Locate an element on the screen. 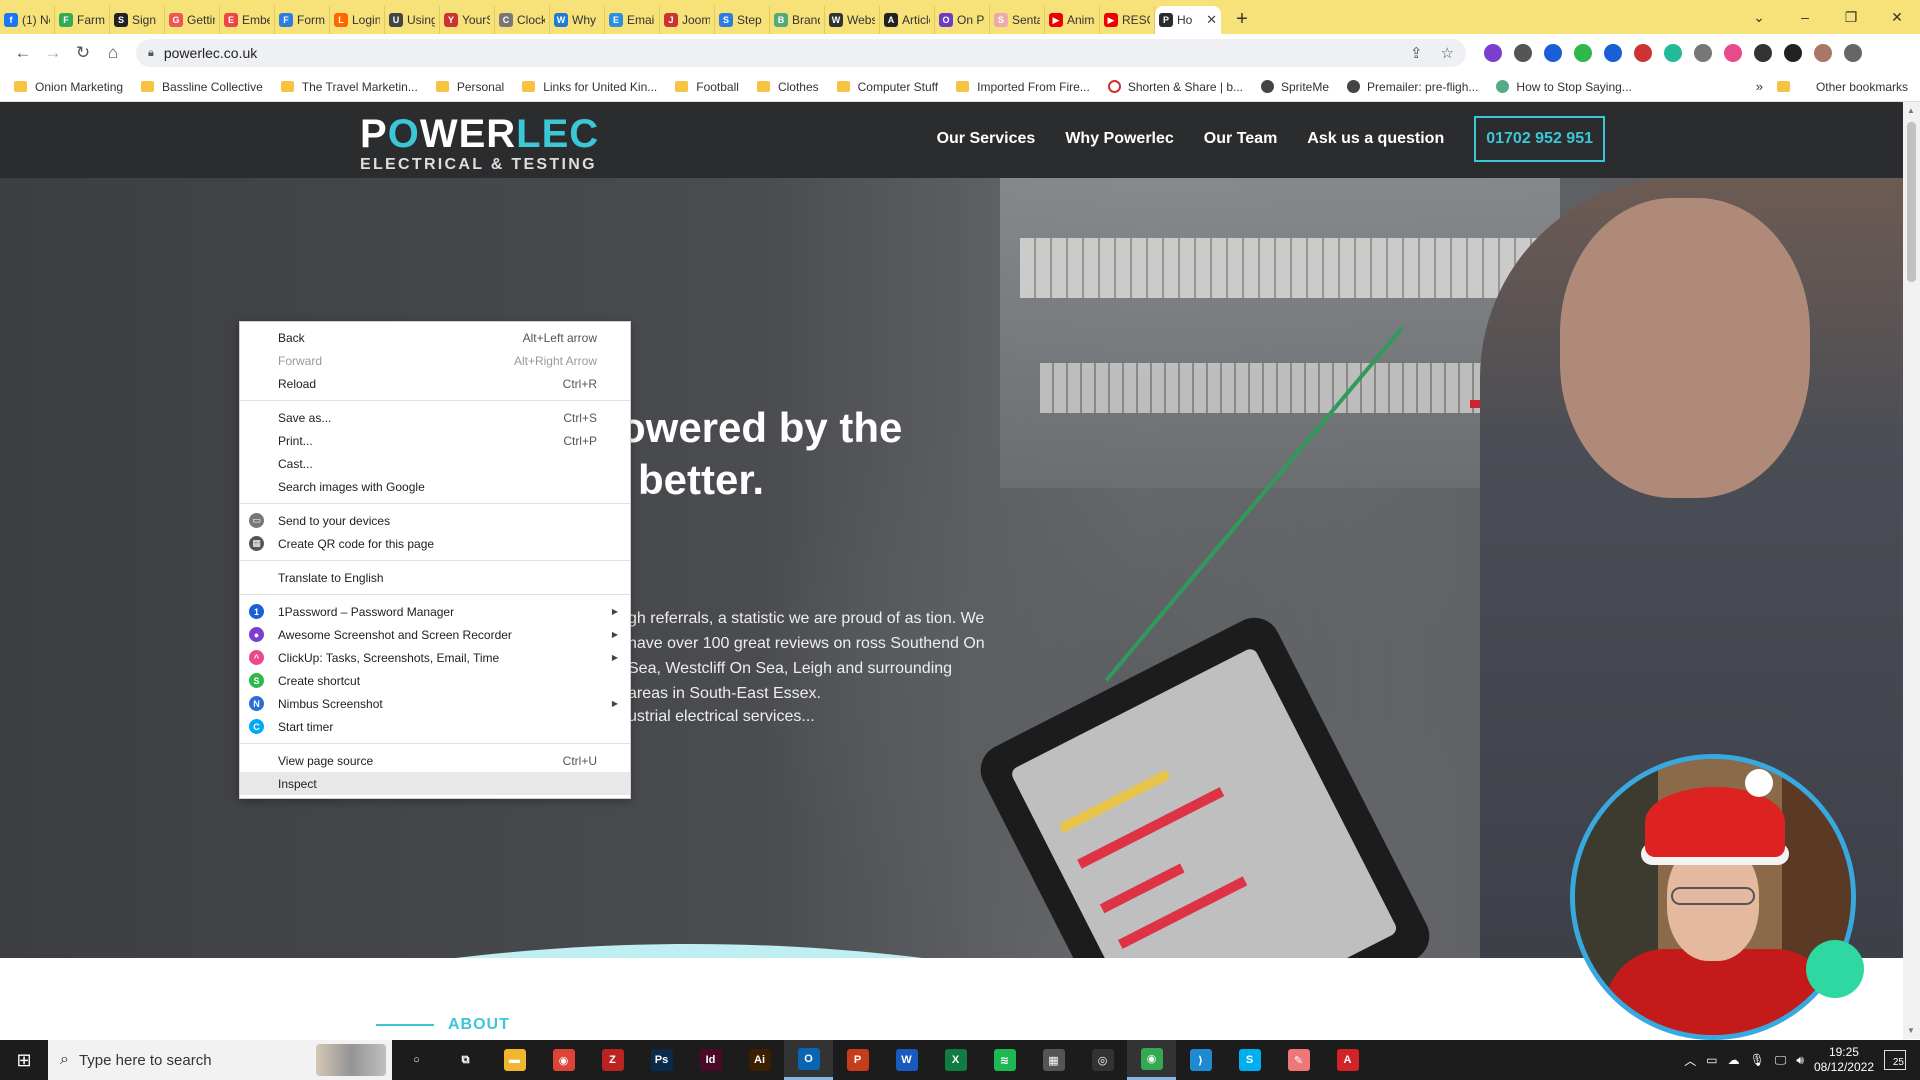  menu-item-create-qr-code-for-this-page: ▦ Create QR code for this page is located at coordinates (435, 543).